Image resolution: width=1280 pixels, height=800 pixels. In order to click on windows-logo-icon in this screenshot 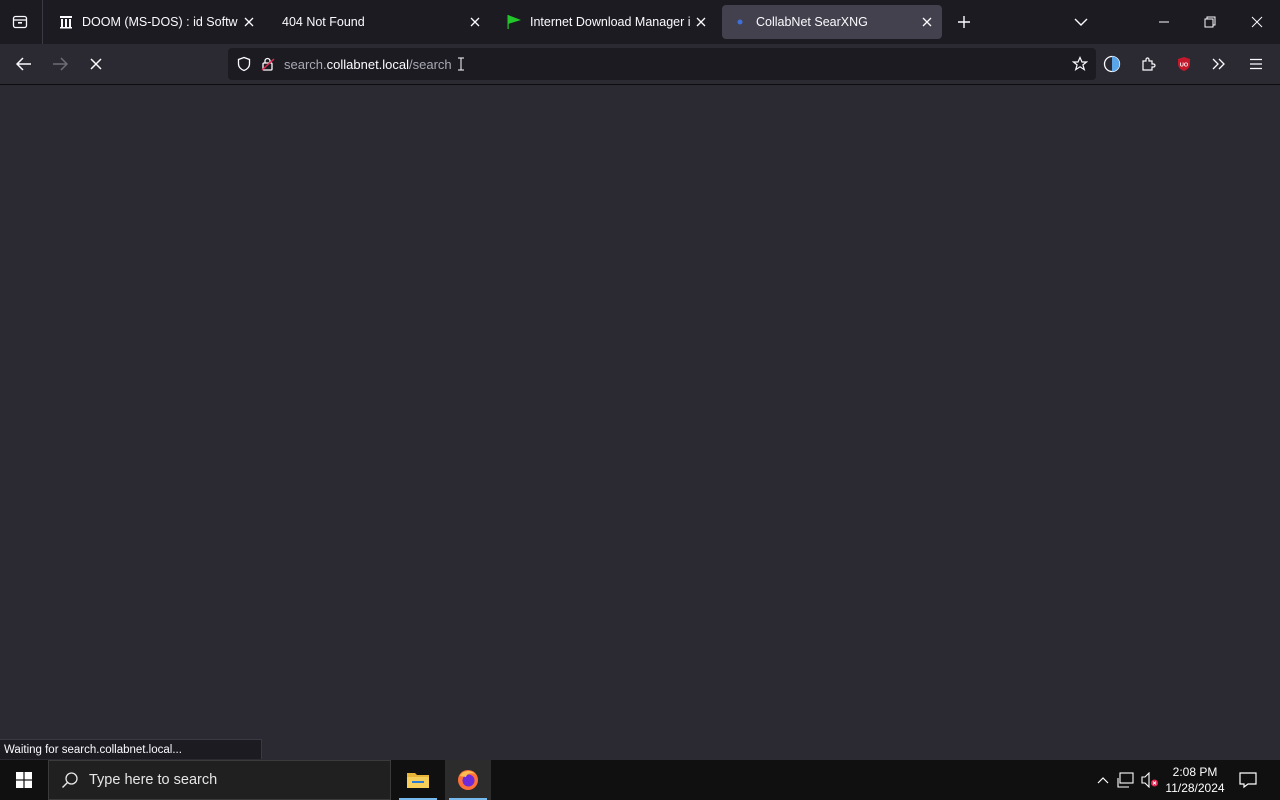, I will do `click(24, 780)`.